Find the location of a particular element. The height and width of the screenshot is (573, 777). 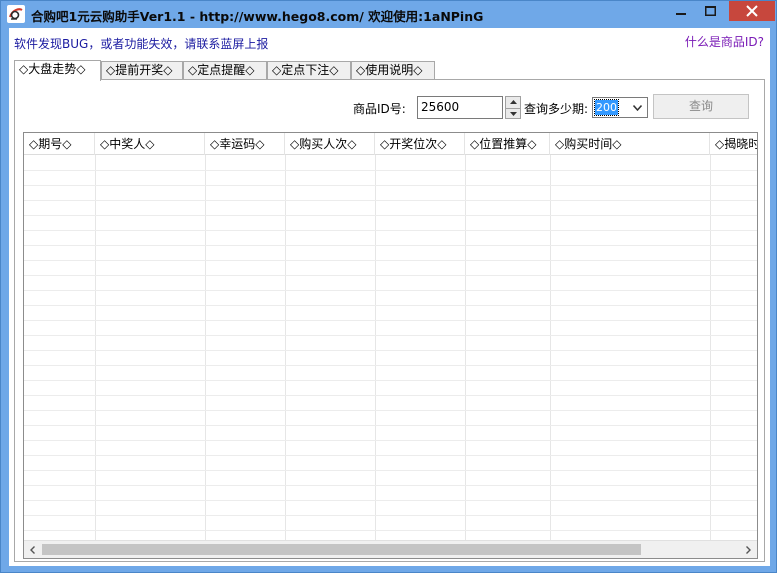

minimize-button is located at coordinates (681, 11).